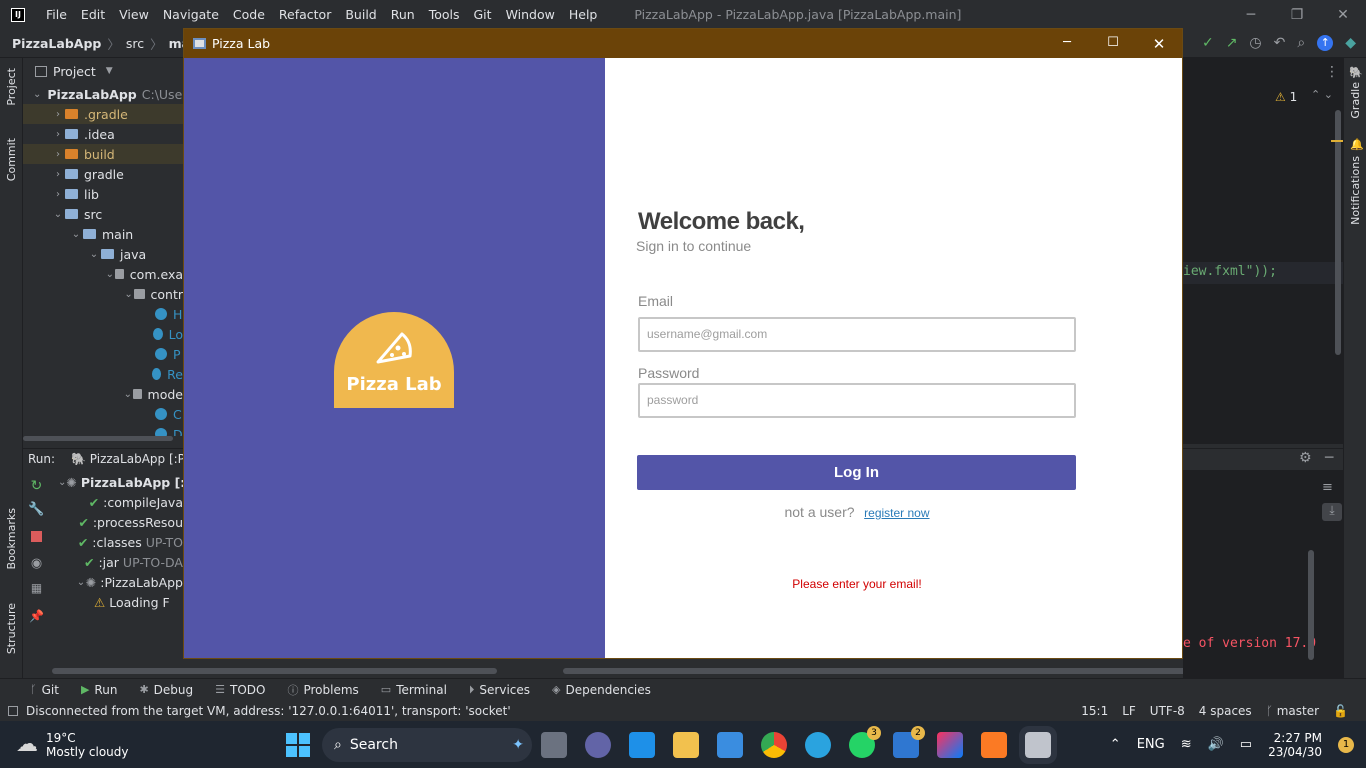 The width and height of the screenshot is (1366, 768). Describe the element at coordinates (444, 14) in the screenshot. I see `menu-tools: Tools` at that location.